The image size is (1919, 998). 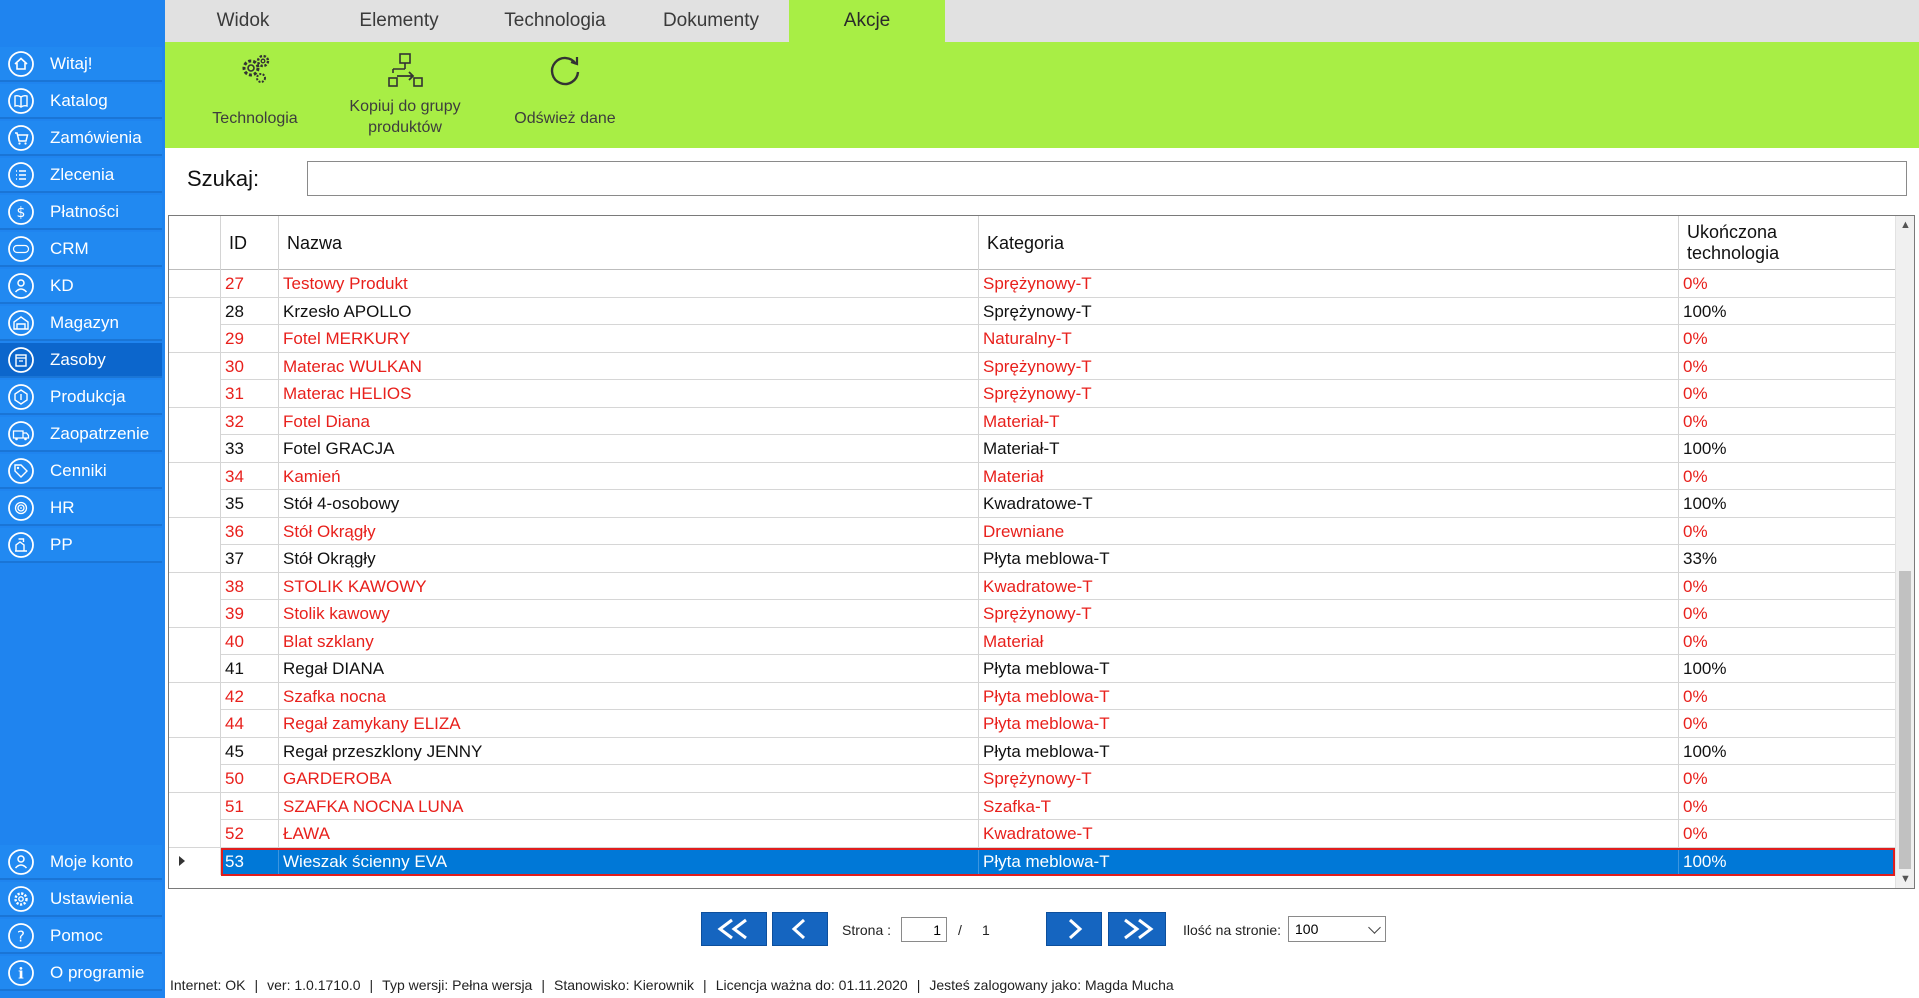 I want to click on sidebar-item-o-programie: i O programie, so click(x=81, y=973).